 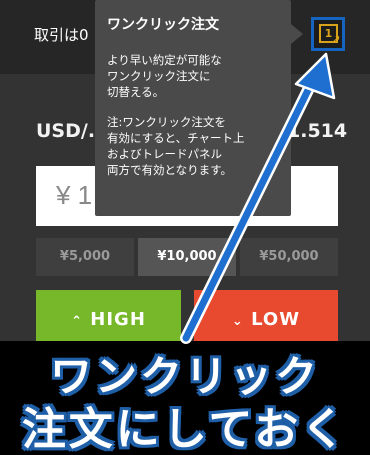 I want to click on tooltip-note-line: 注:ワンクリック注文を, so click(x=166, y=122).